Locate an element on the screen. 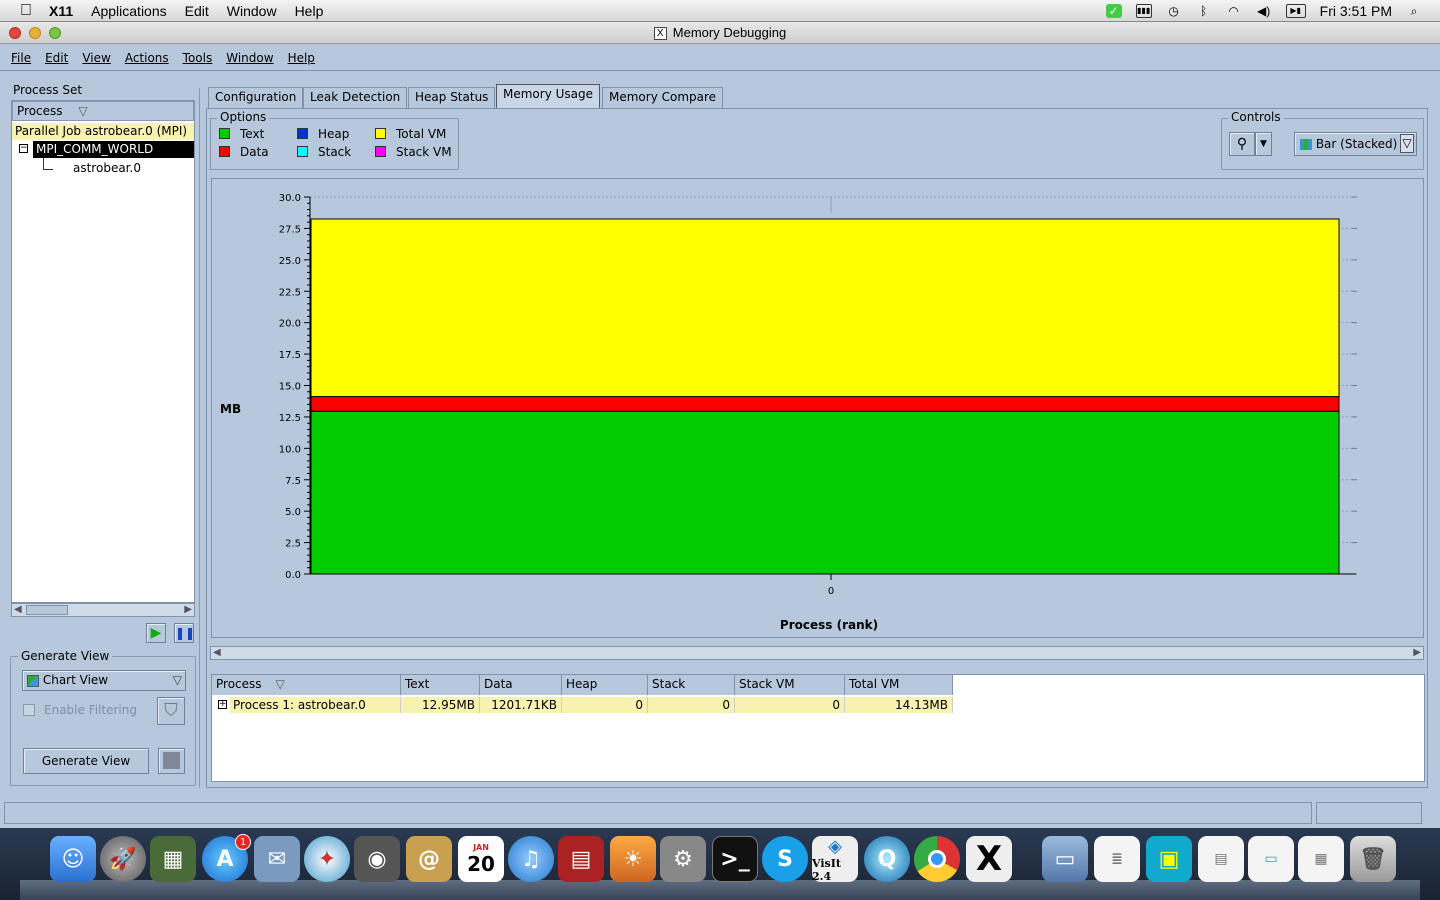  dock-iphoto-icon: ☀ is located at coordinates (633, 859).